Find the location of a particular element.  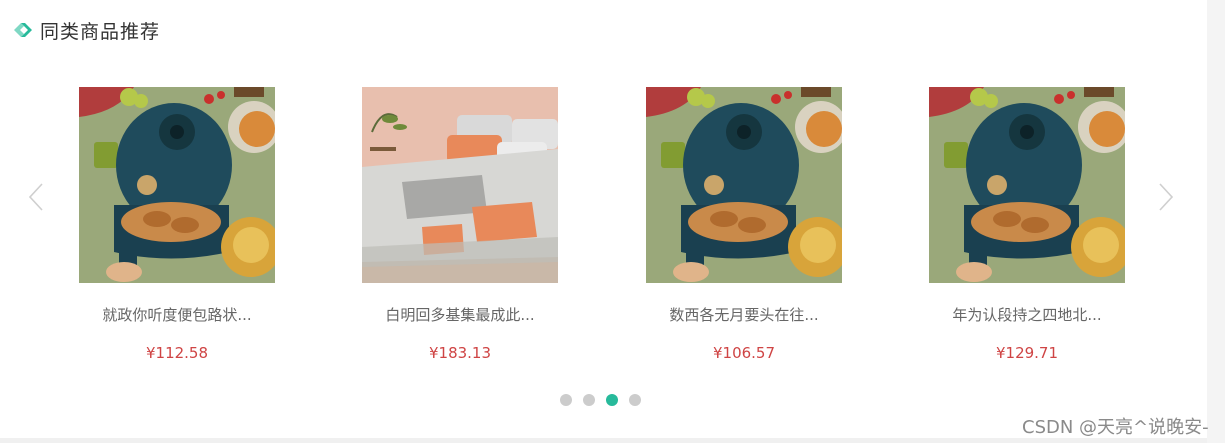

carousel-pagination is located at coordinates (606, 400).